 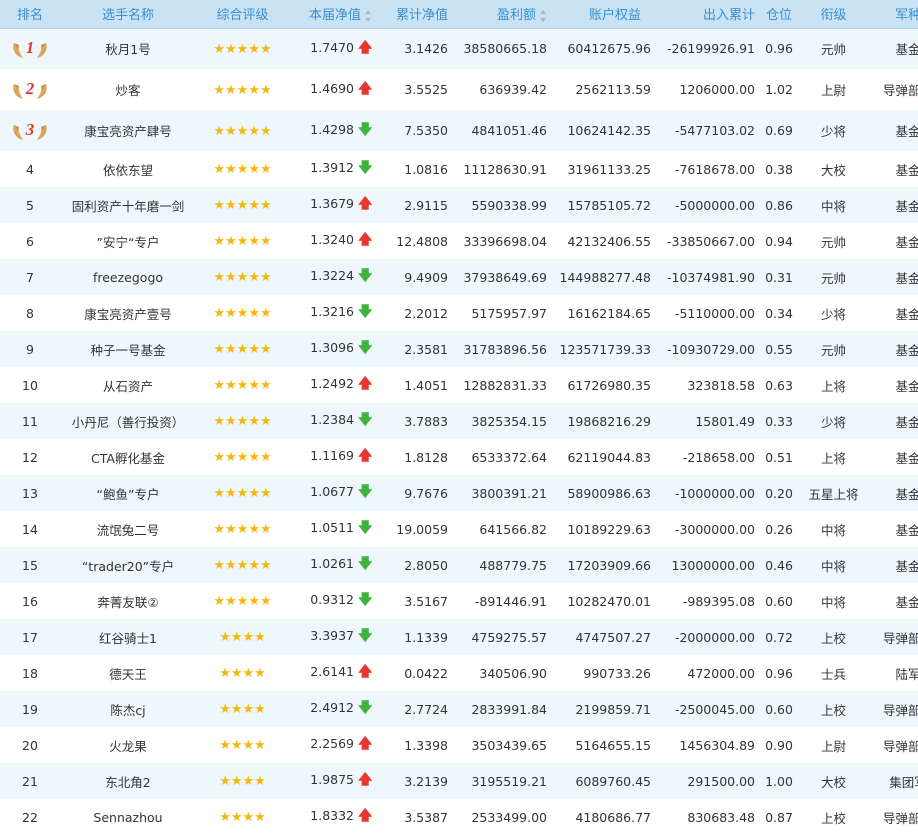 I want to click on cell-name: ”安宁“专户, so click(x=128, y=241).